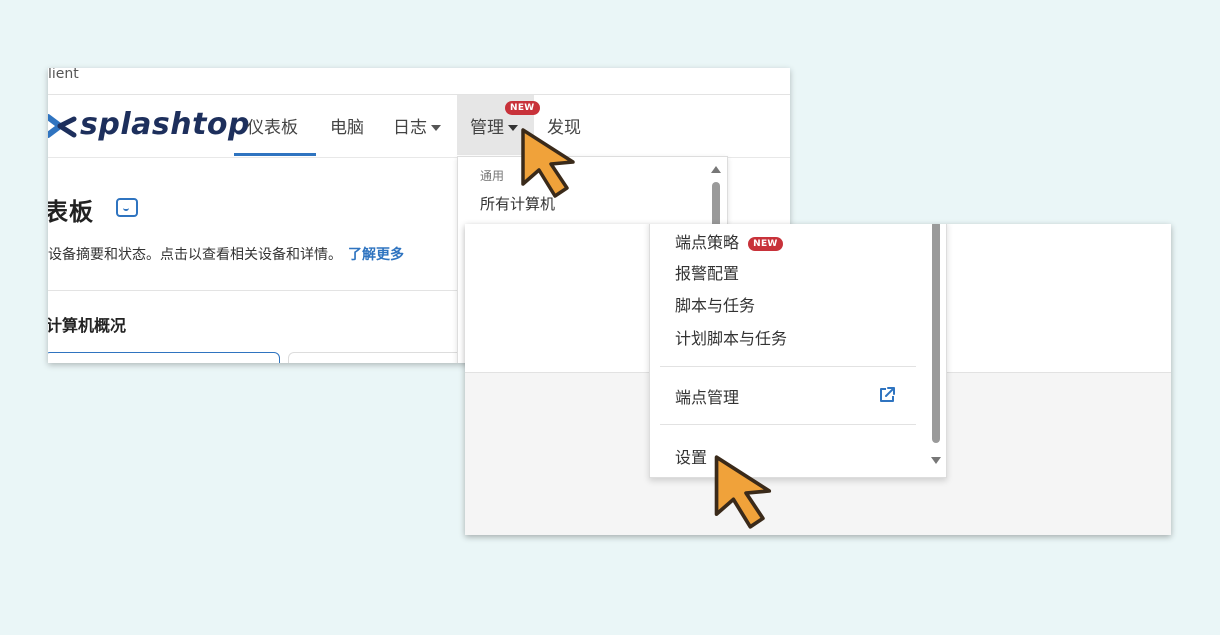  I want to click on page-title: 表板, so click(71, 212).